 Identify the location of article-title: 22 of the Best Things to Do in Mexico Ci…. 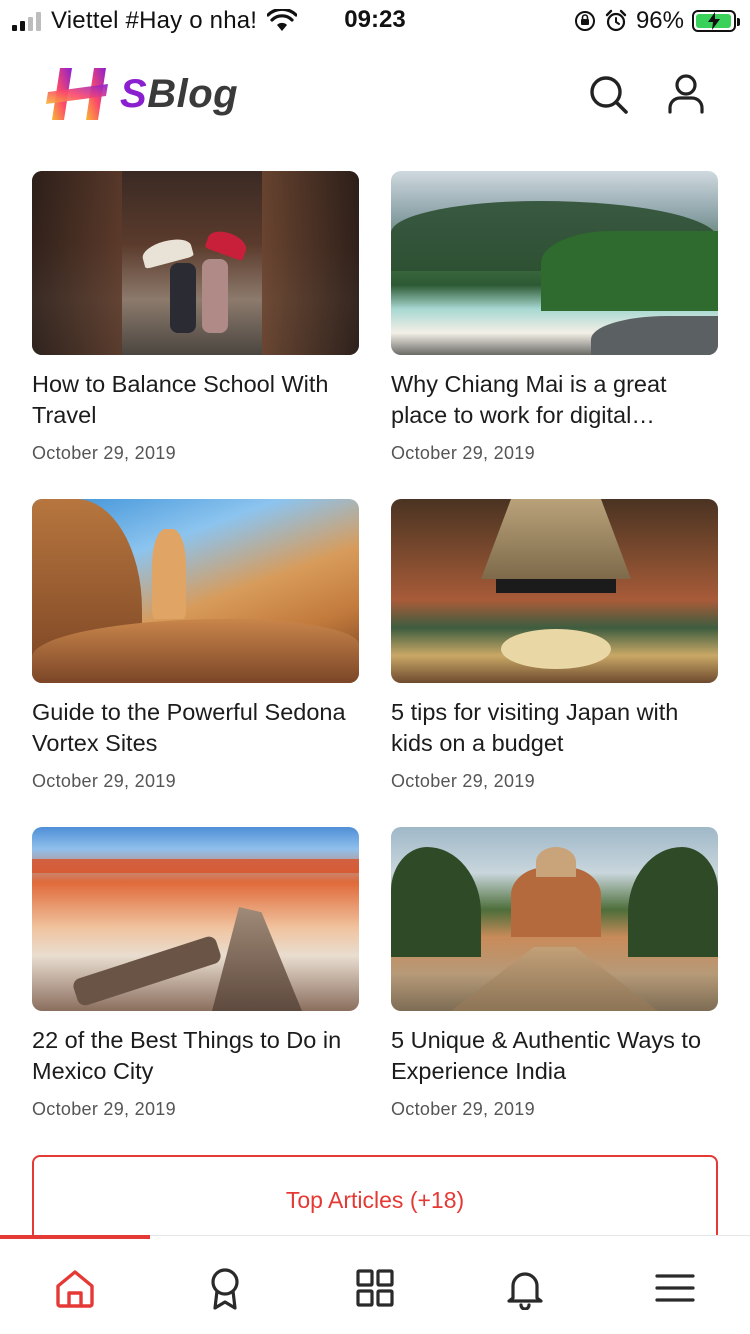
(195, 1056).